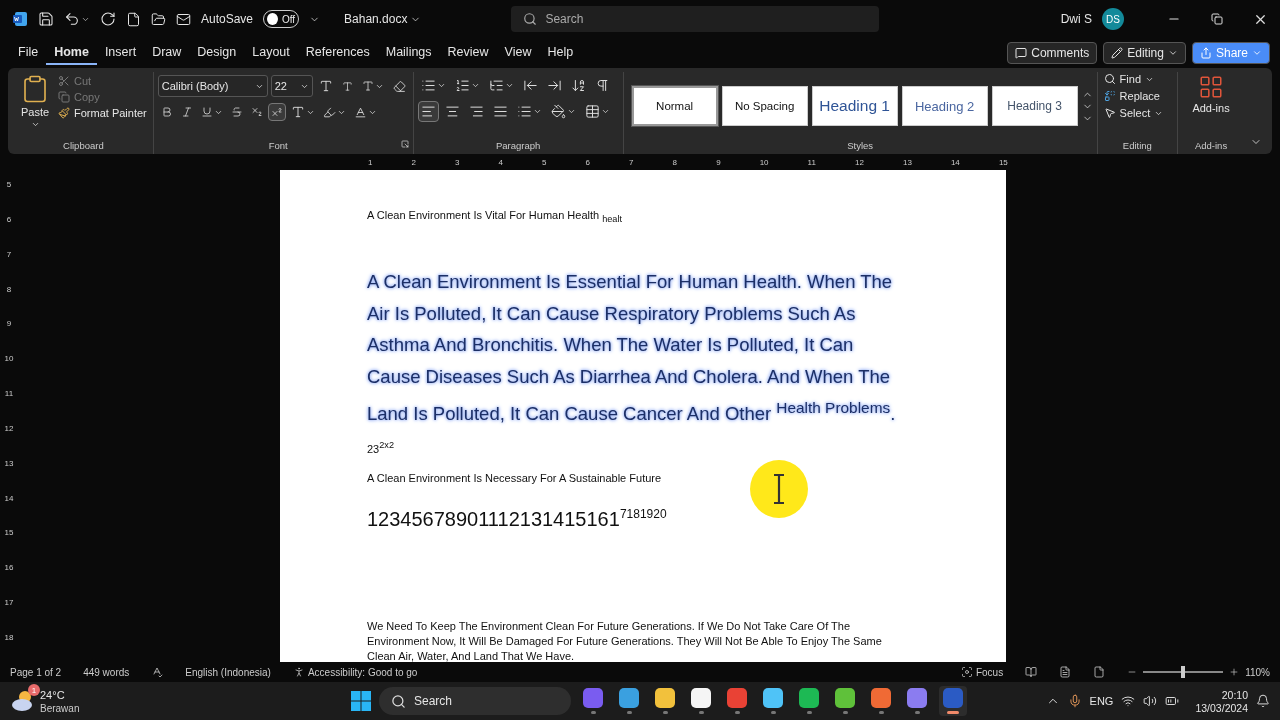 The height and width of the screenshot is (720, 1280). I want to click on menu-tab: Mailings, so click(408, 53).